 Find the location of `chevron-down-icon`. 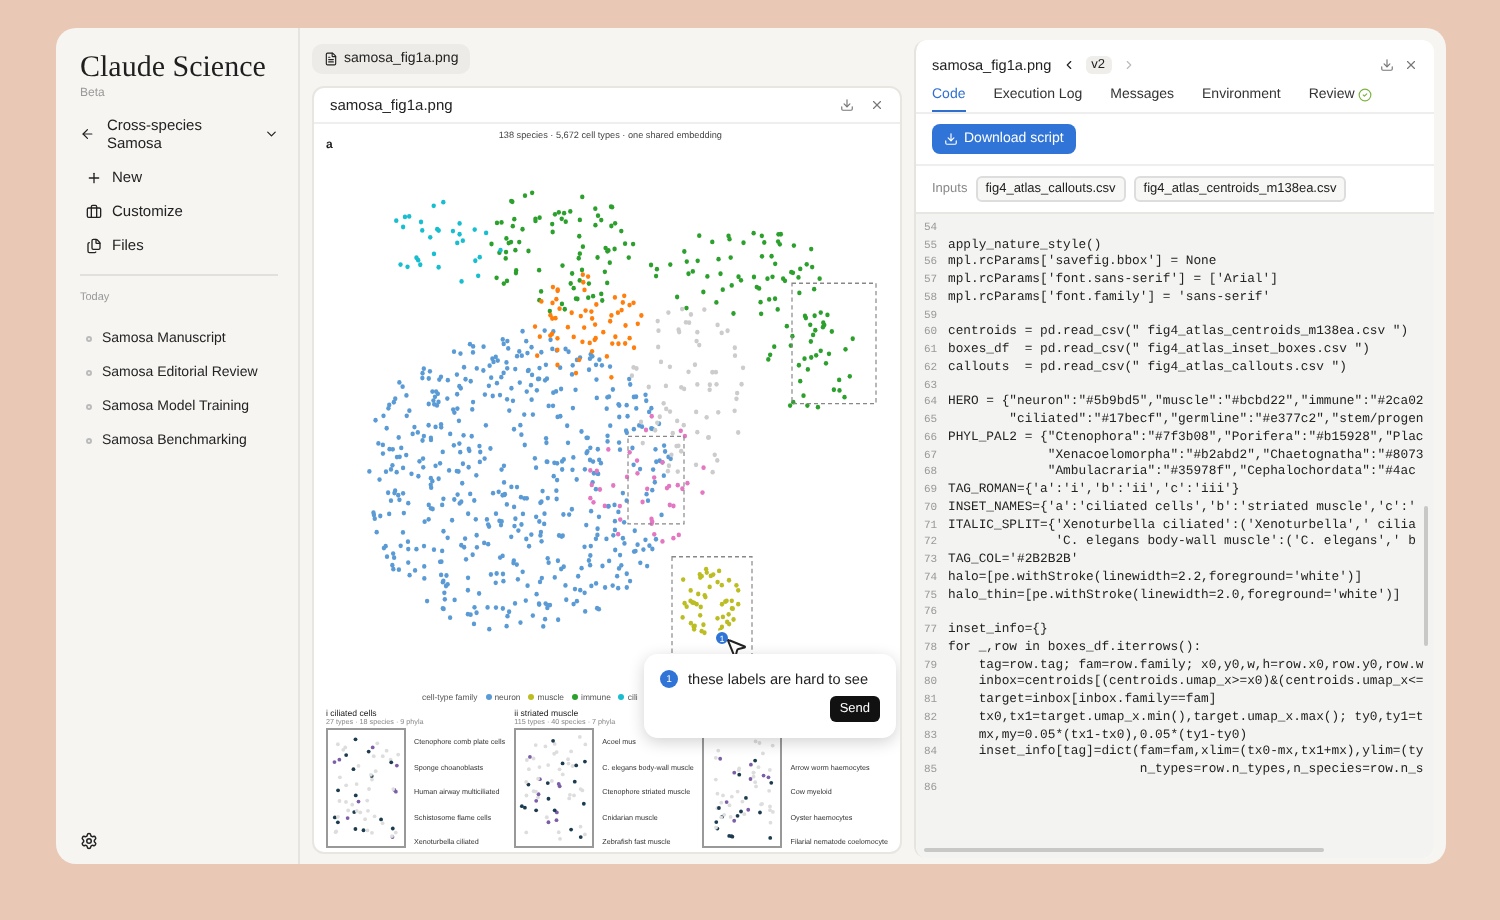

chevron-down-icon is located at coordinates (270, 134).